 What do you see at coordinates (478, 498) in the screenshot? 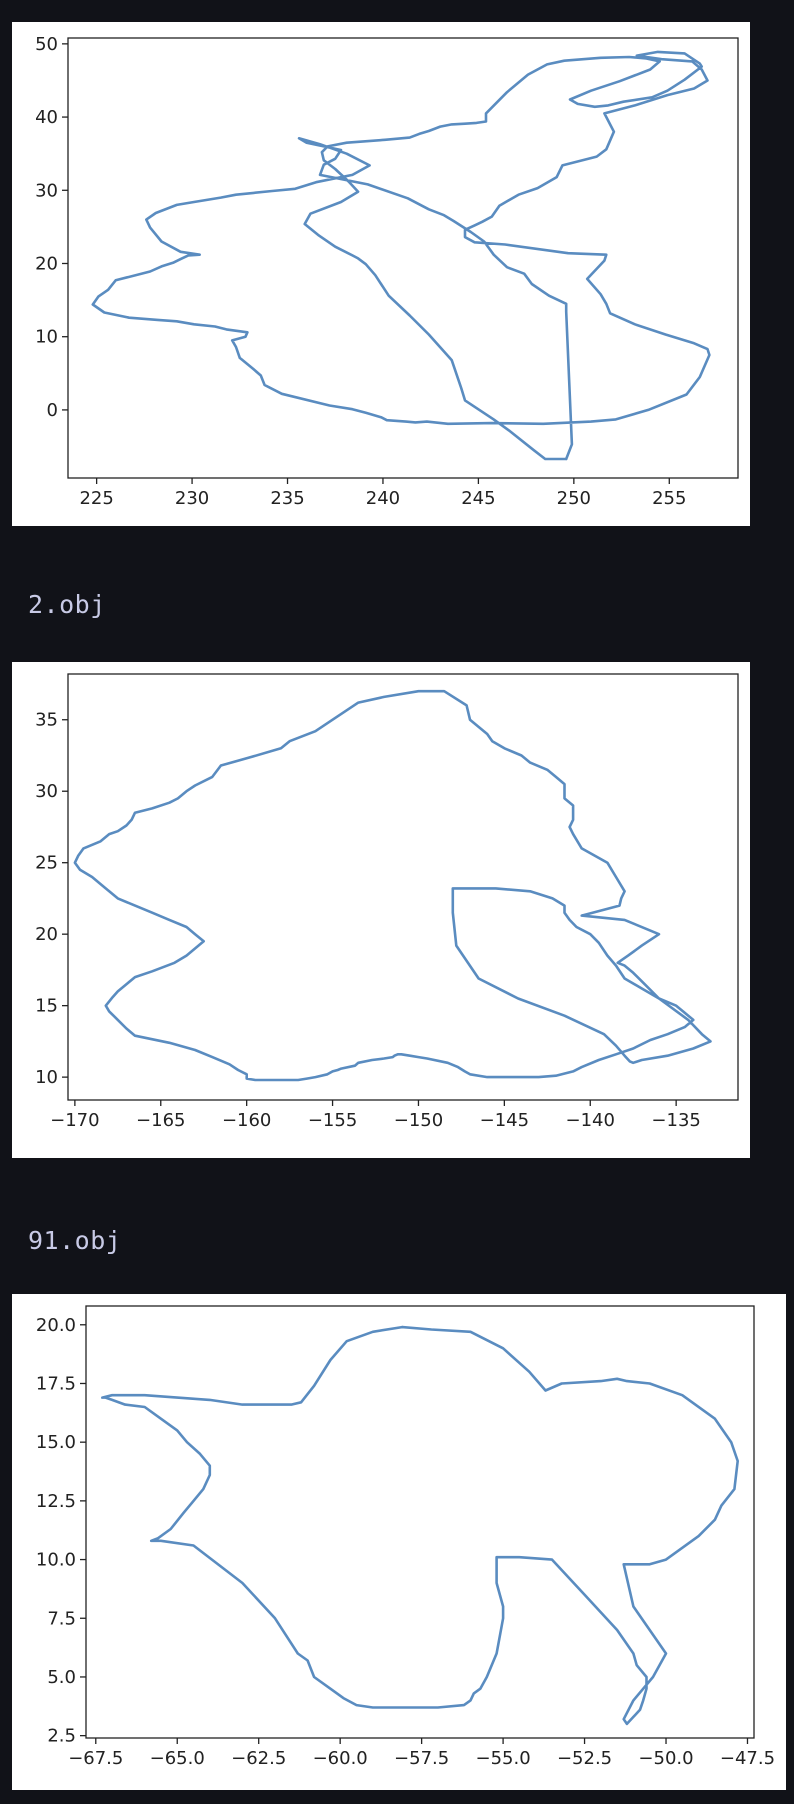
I see `x-tick-label: 245` at bounding box center [478, 498].